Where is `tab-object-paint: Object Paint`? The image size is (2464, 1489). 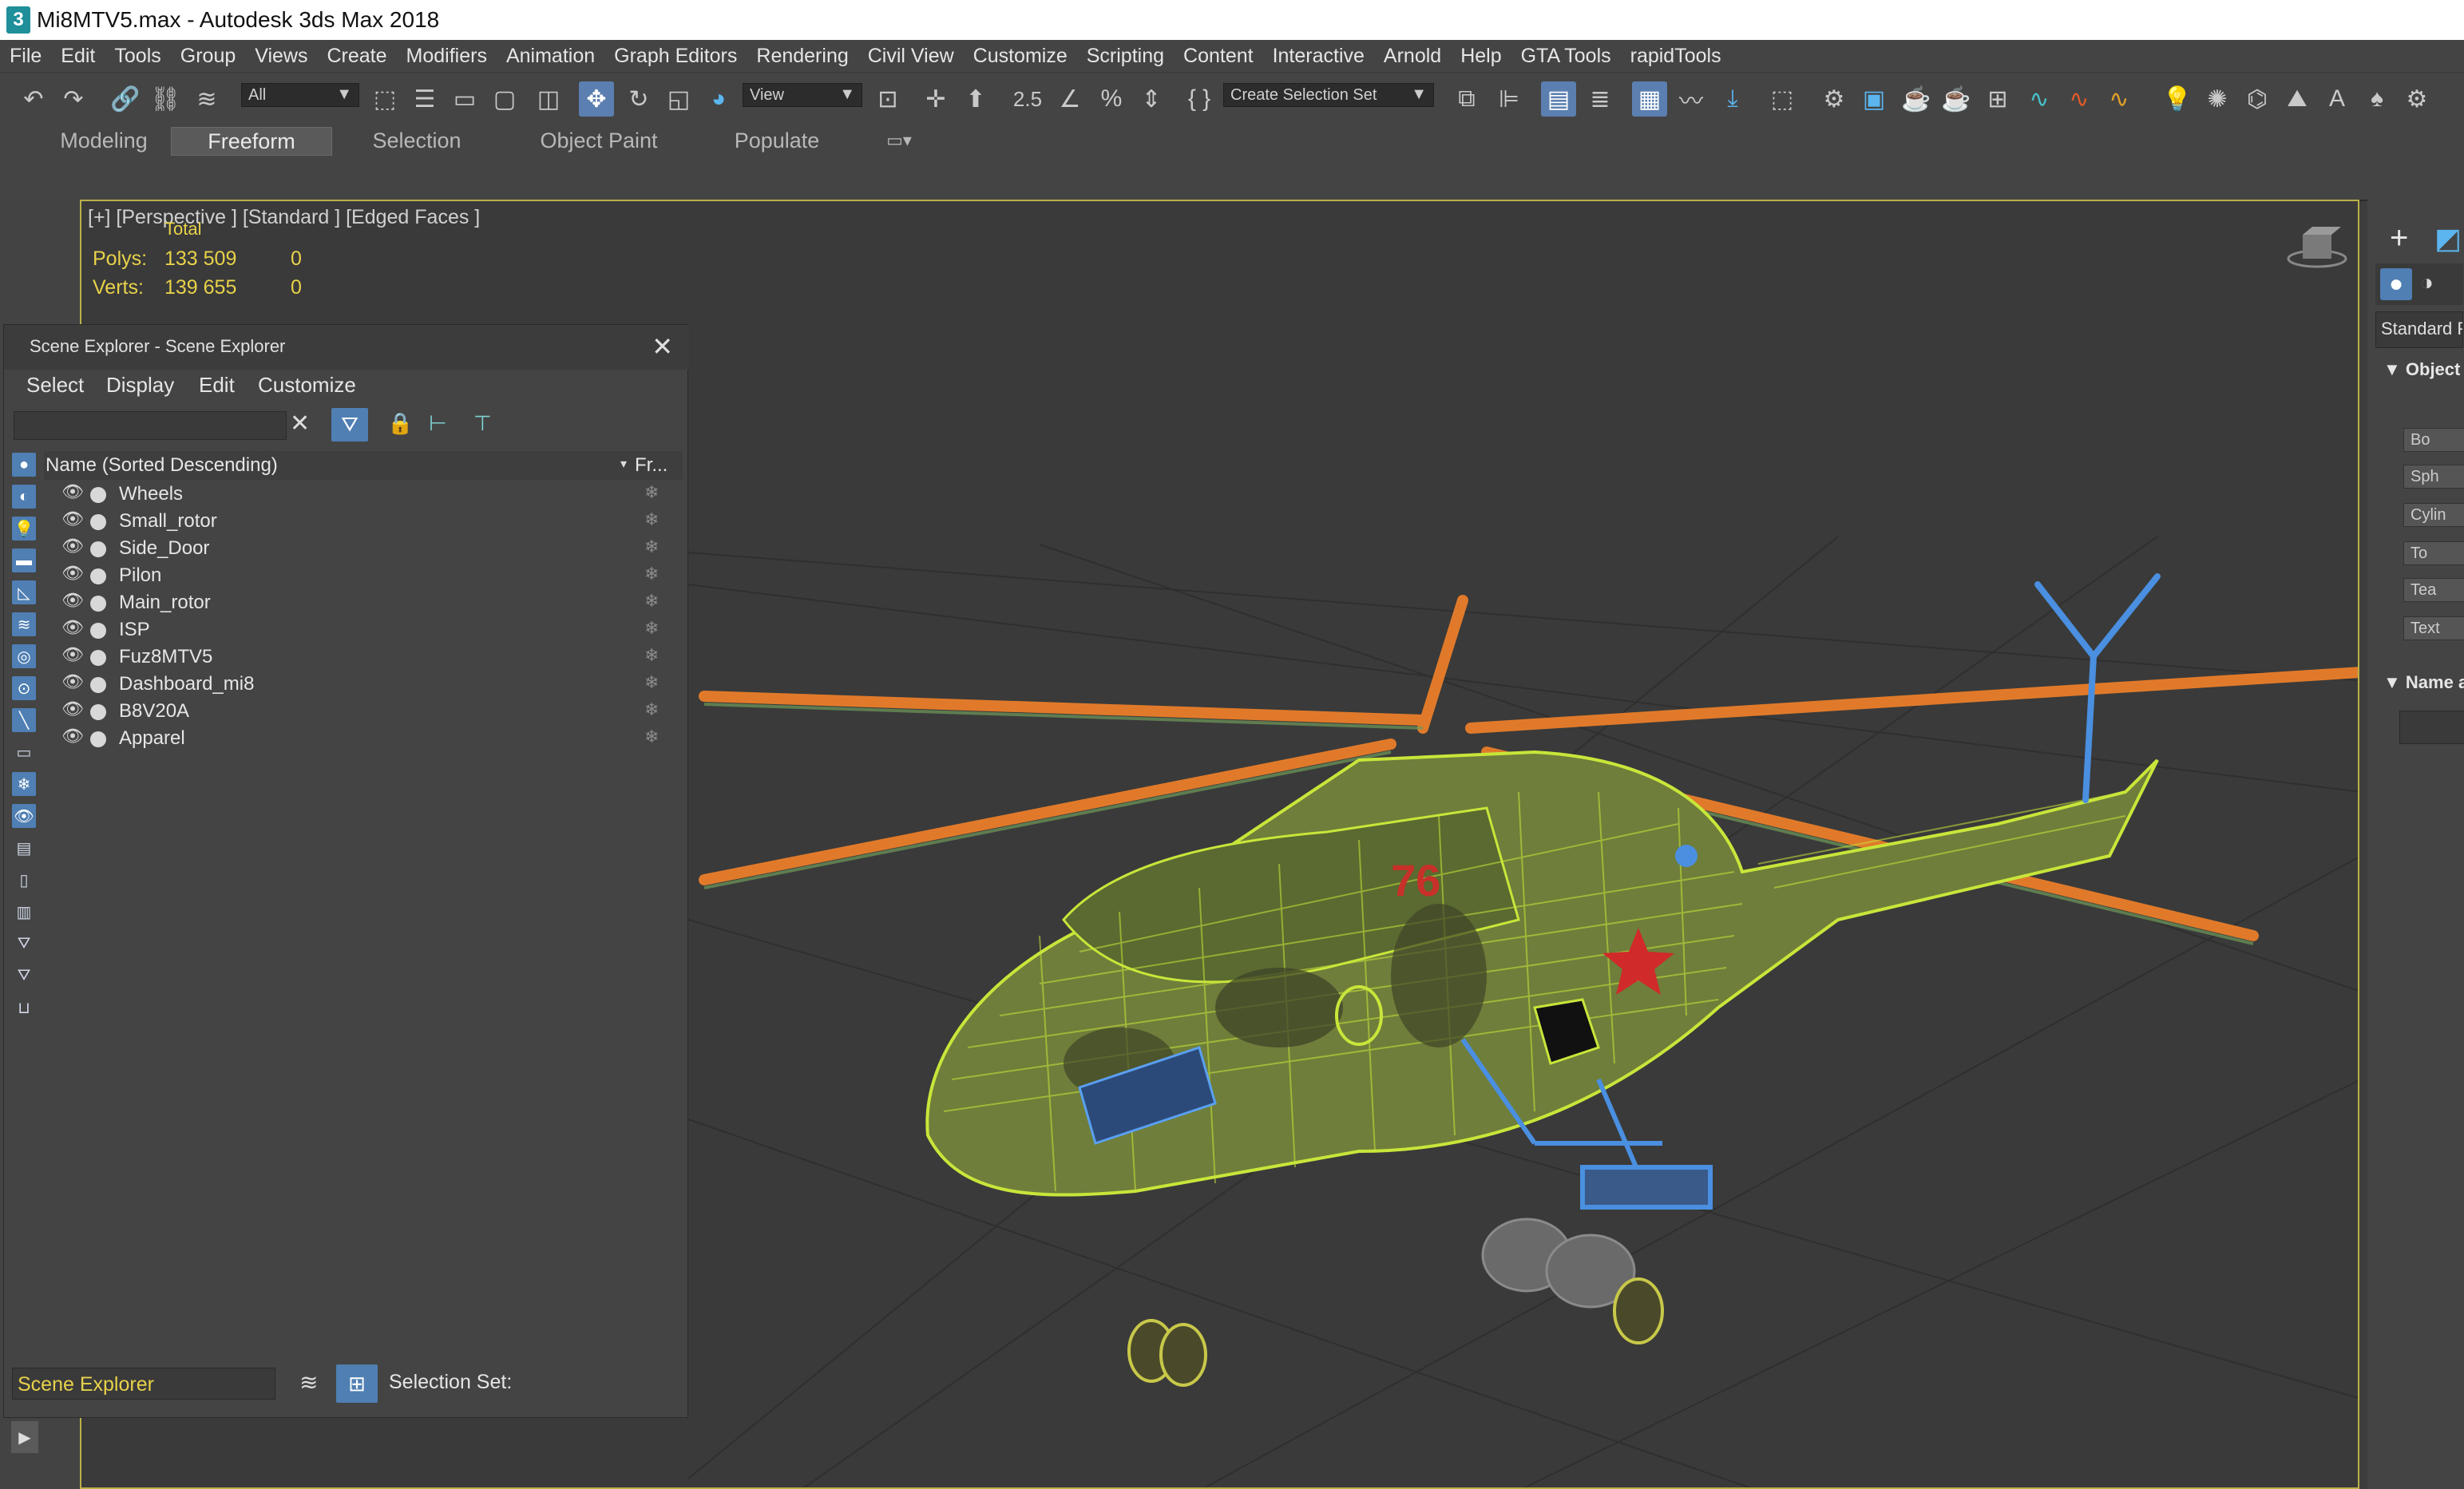
tab-object-paint: Object Paint is located at coordinates (599, 140).